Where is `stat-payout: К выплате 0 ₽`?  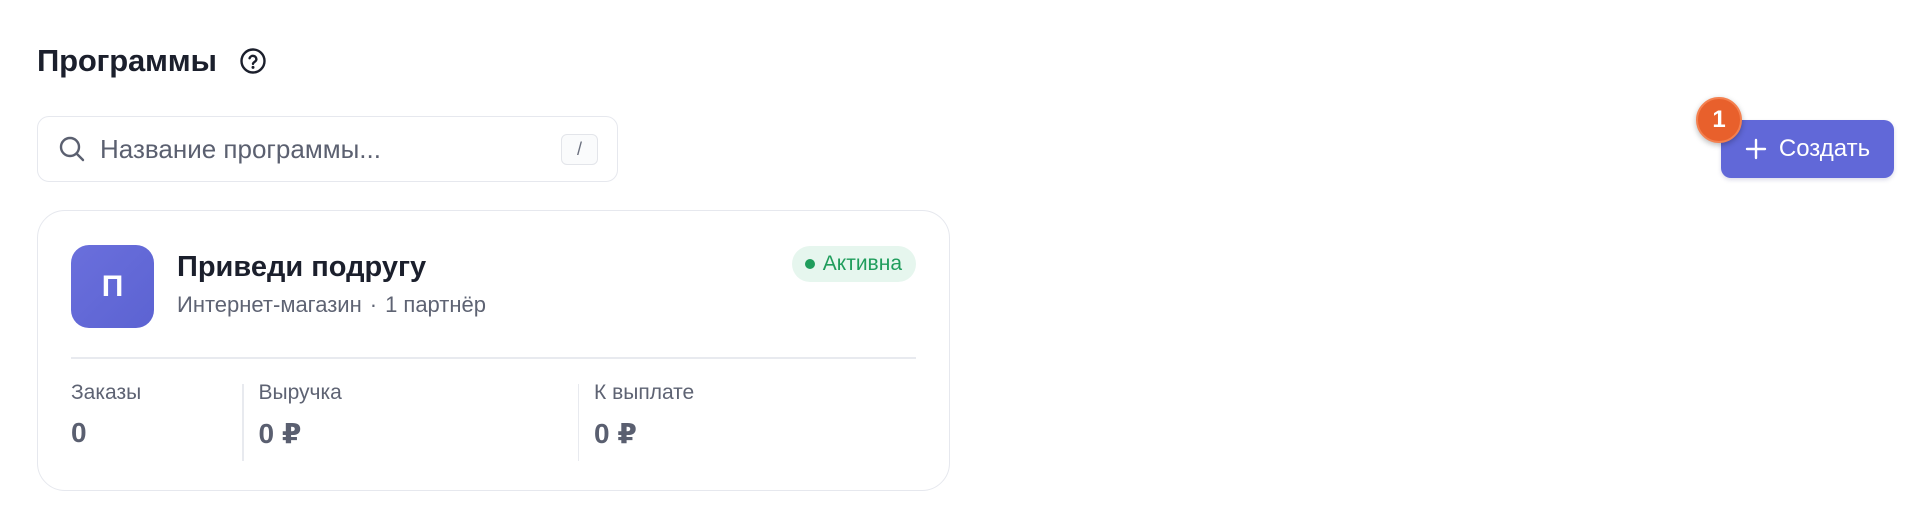 stat-payout: К выплате 0 ₽ is located at coordinates (636, 424).